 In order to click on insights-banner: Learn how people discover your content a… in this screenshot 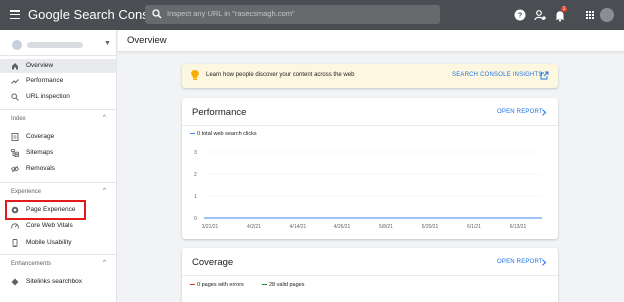, I will do `click(370, 76)`.